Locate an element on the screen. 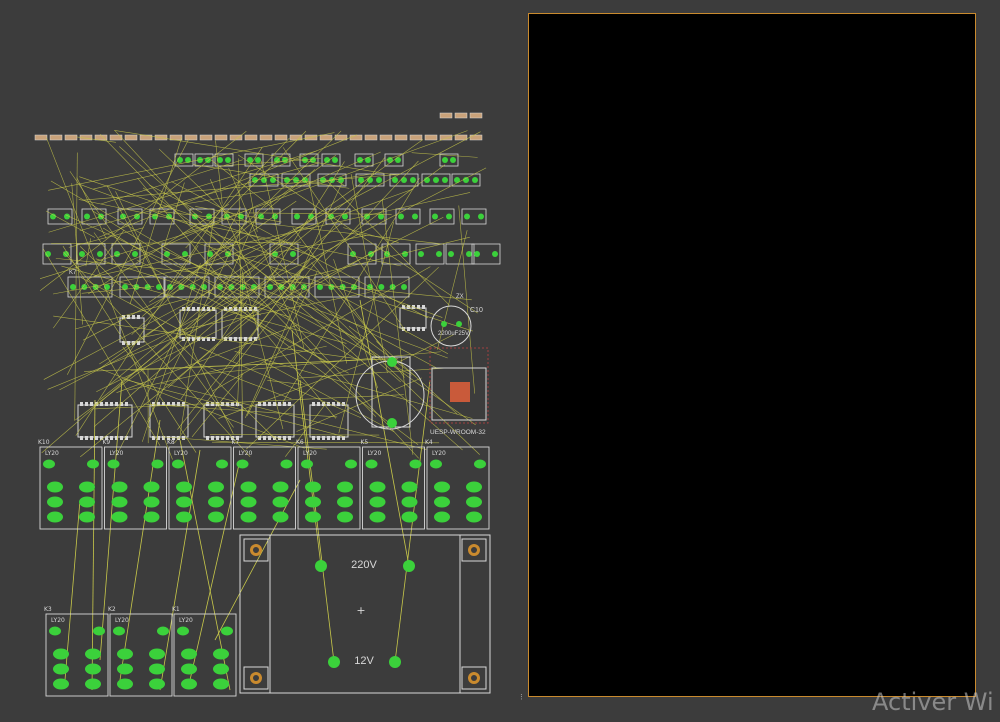 The width and height of the screenshot is (1000, 722). transformer-secondary-label: 12V is located at coordinates (364, 661).